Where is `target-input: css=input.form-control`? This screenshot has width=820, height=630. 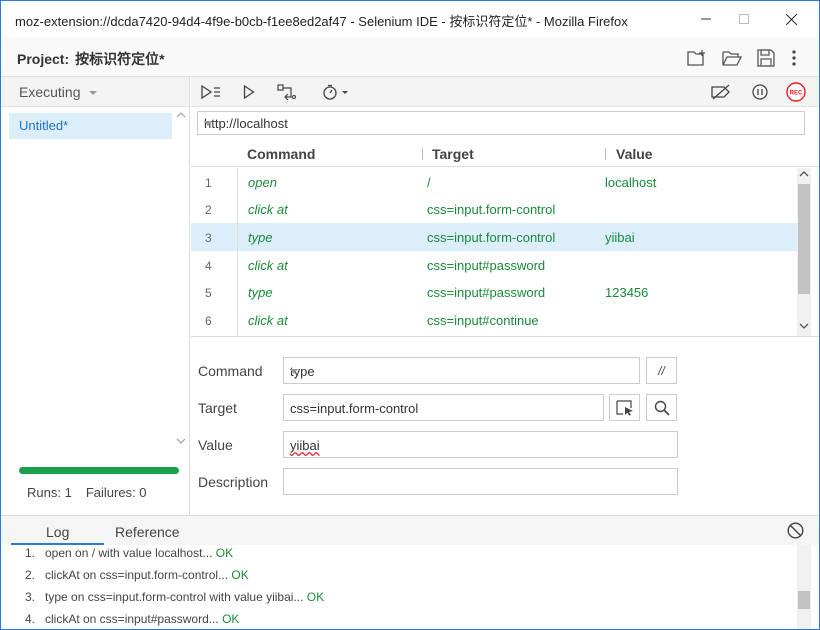
target-input: css=input.form-control is located at coordinates (443, 407).